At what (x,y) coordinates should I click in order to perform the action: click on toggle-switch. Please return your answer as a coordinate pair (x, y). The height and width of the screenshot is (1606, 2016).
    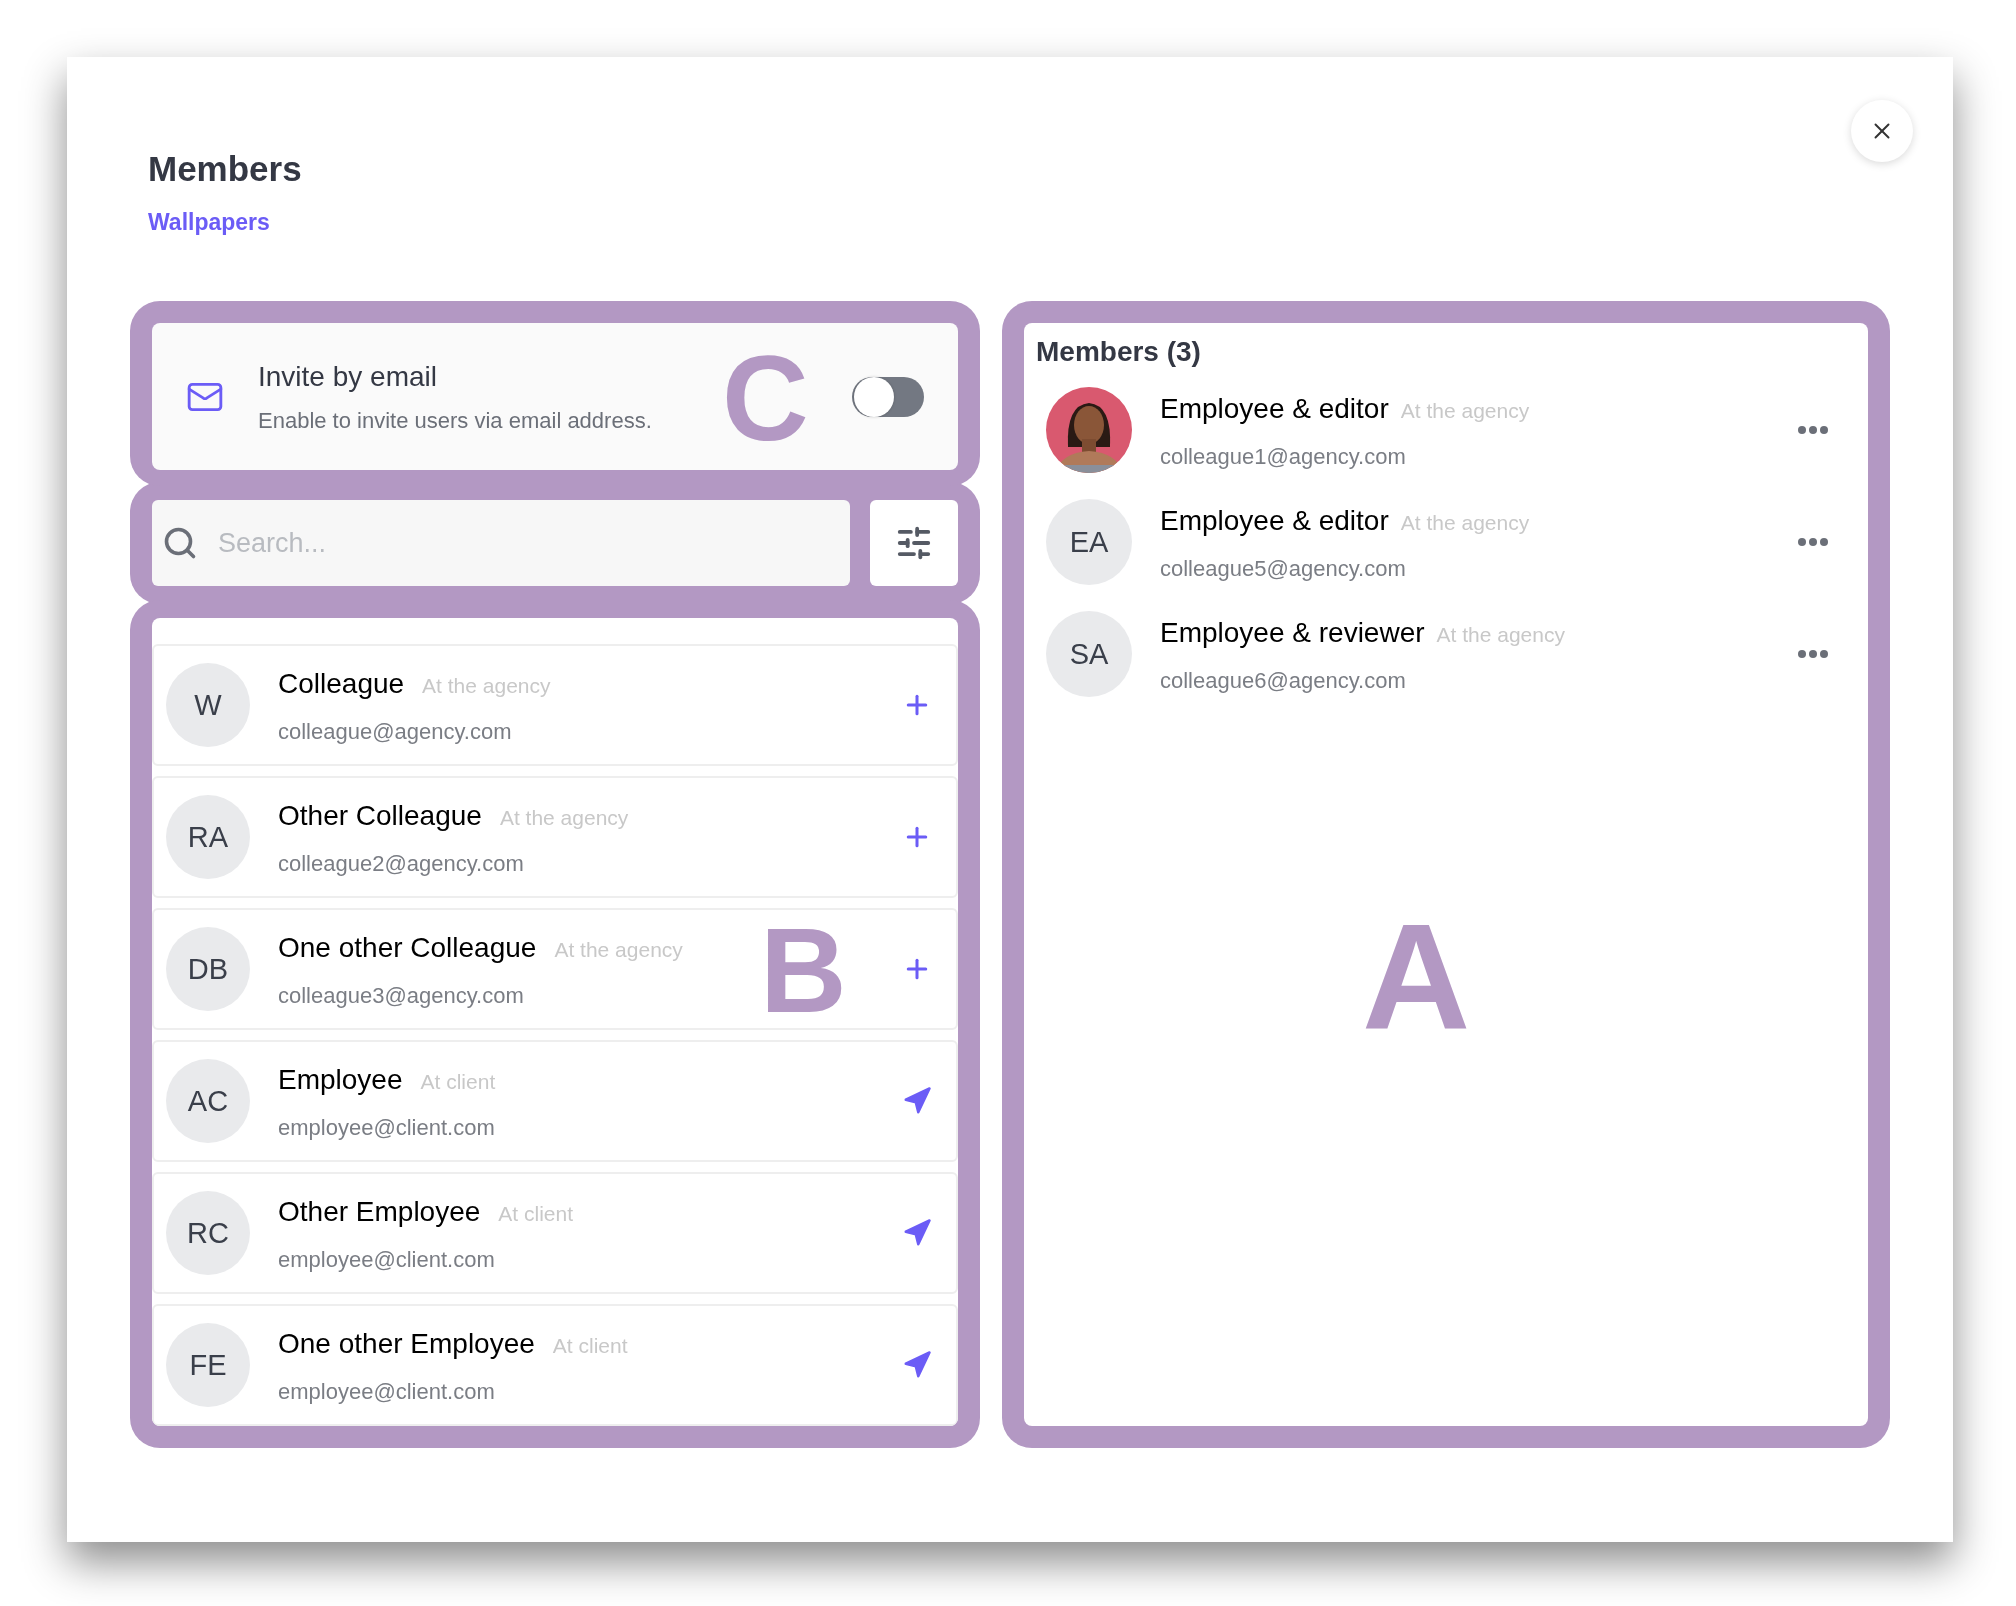
    Looking at the image, I should click on (888, 396).